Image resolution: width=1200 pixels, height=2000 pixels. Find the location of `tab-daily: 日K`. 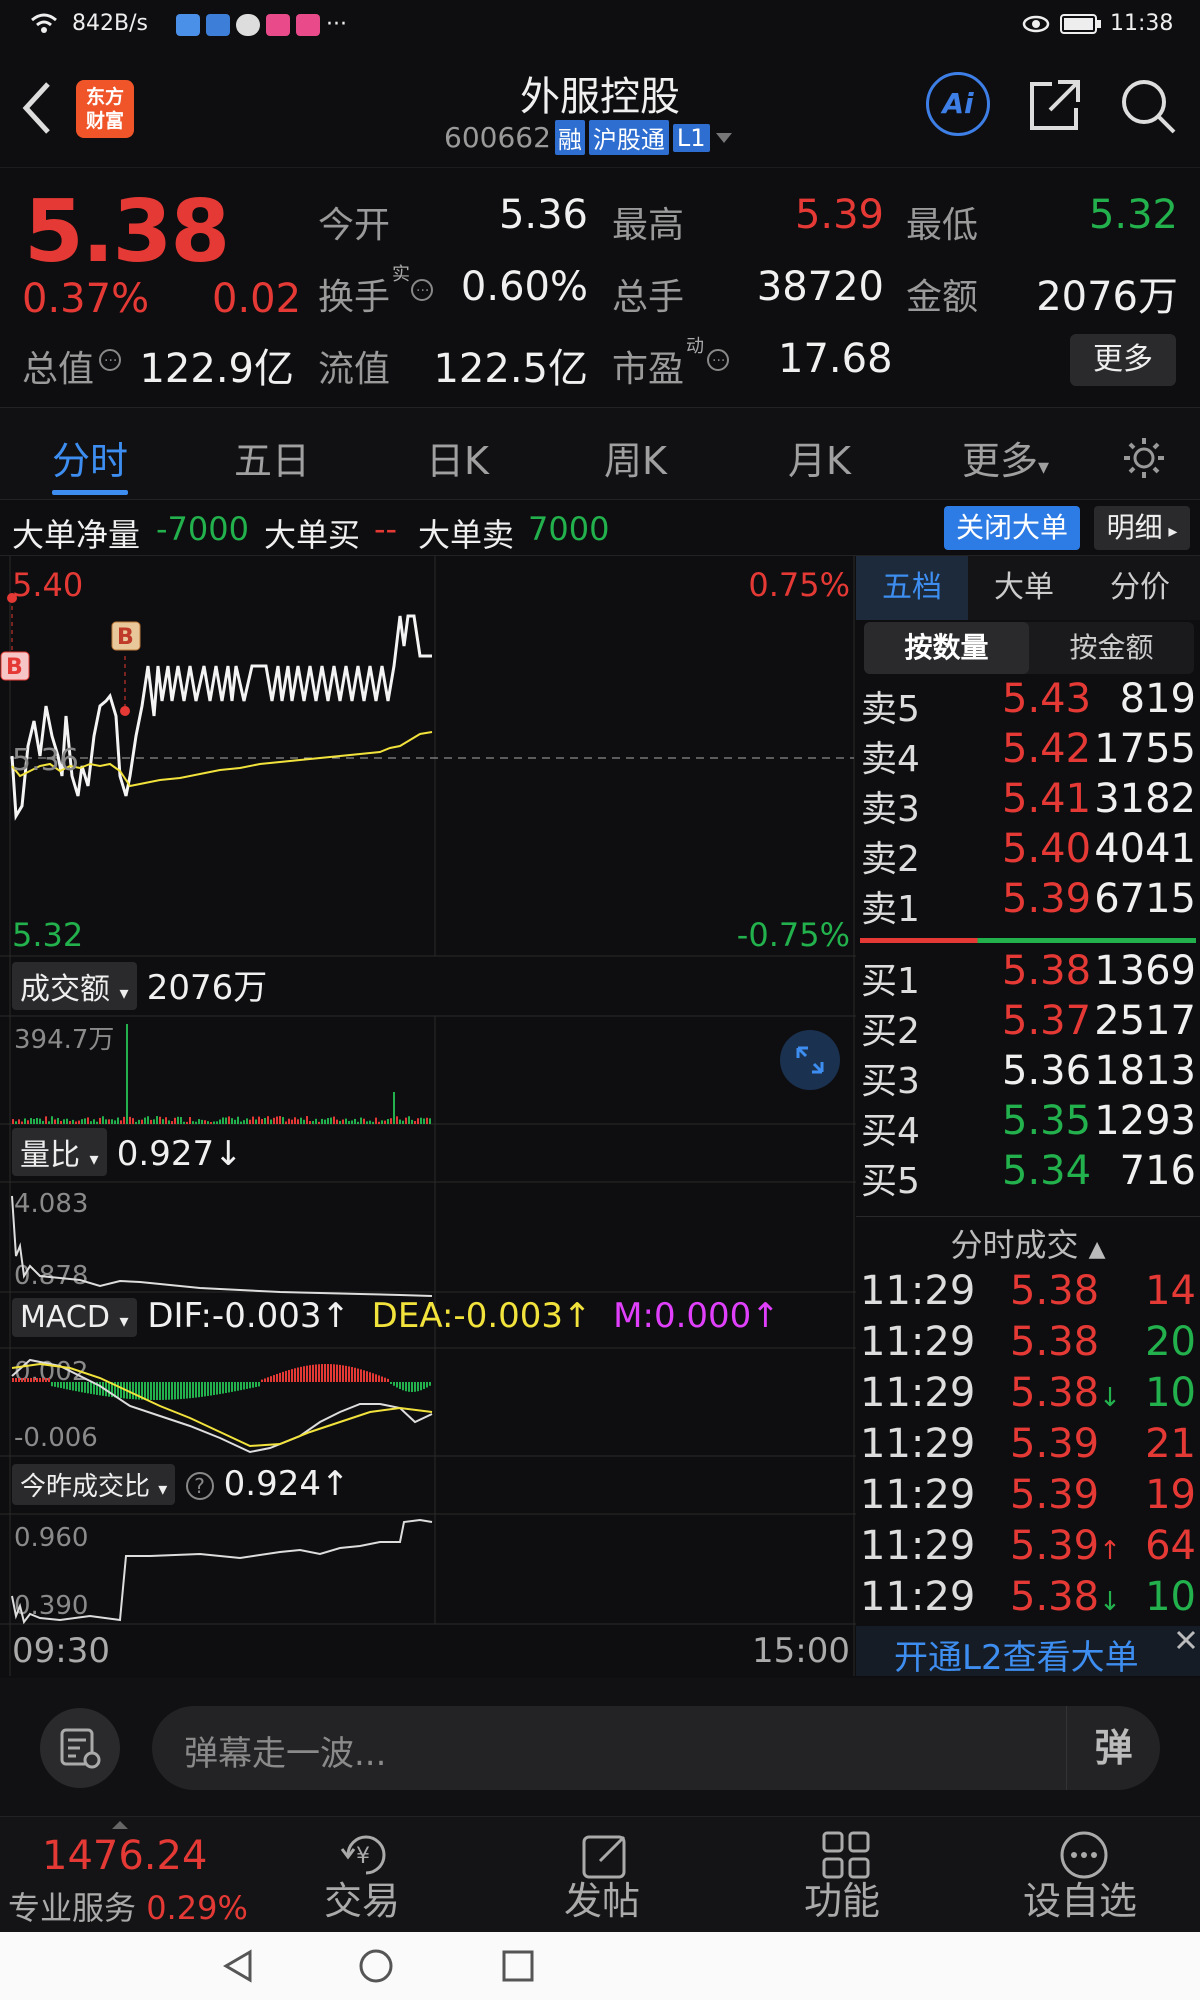

tab-daily: 日K is located at coordinates (457, 457).